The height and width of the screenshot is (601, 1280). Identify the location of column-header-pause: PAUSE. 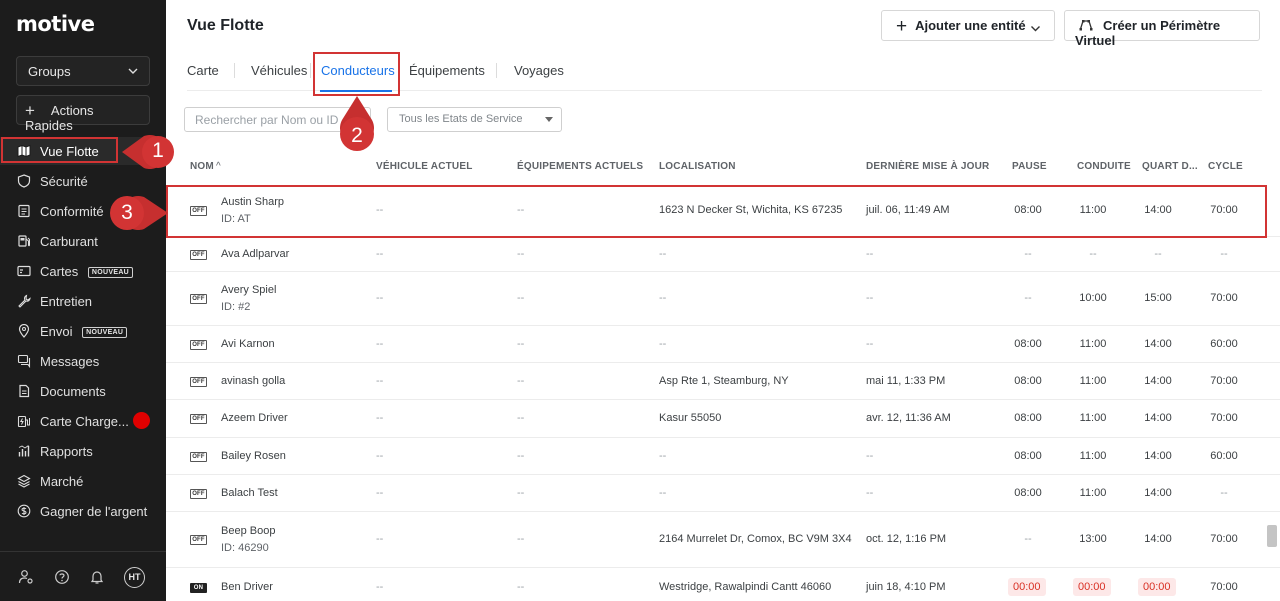
(1029, 166).